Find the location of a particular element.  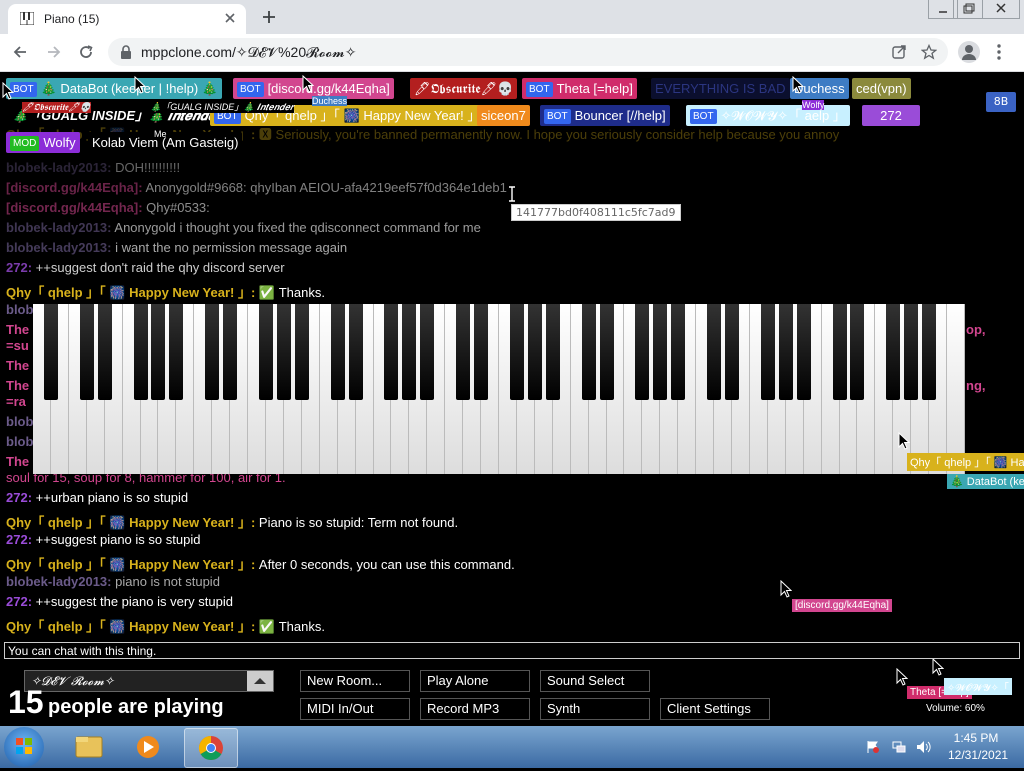

flag-icon is located at coordinates (873, 747).